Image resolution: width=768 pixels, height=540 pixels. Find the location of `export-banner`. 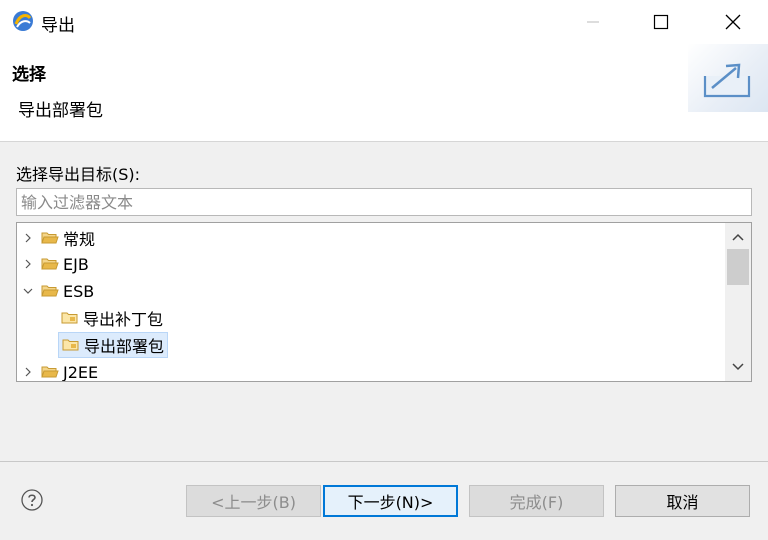

export-banner is located at coordinates (728, 78).